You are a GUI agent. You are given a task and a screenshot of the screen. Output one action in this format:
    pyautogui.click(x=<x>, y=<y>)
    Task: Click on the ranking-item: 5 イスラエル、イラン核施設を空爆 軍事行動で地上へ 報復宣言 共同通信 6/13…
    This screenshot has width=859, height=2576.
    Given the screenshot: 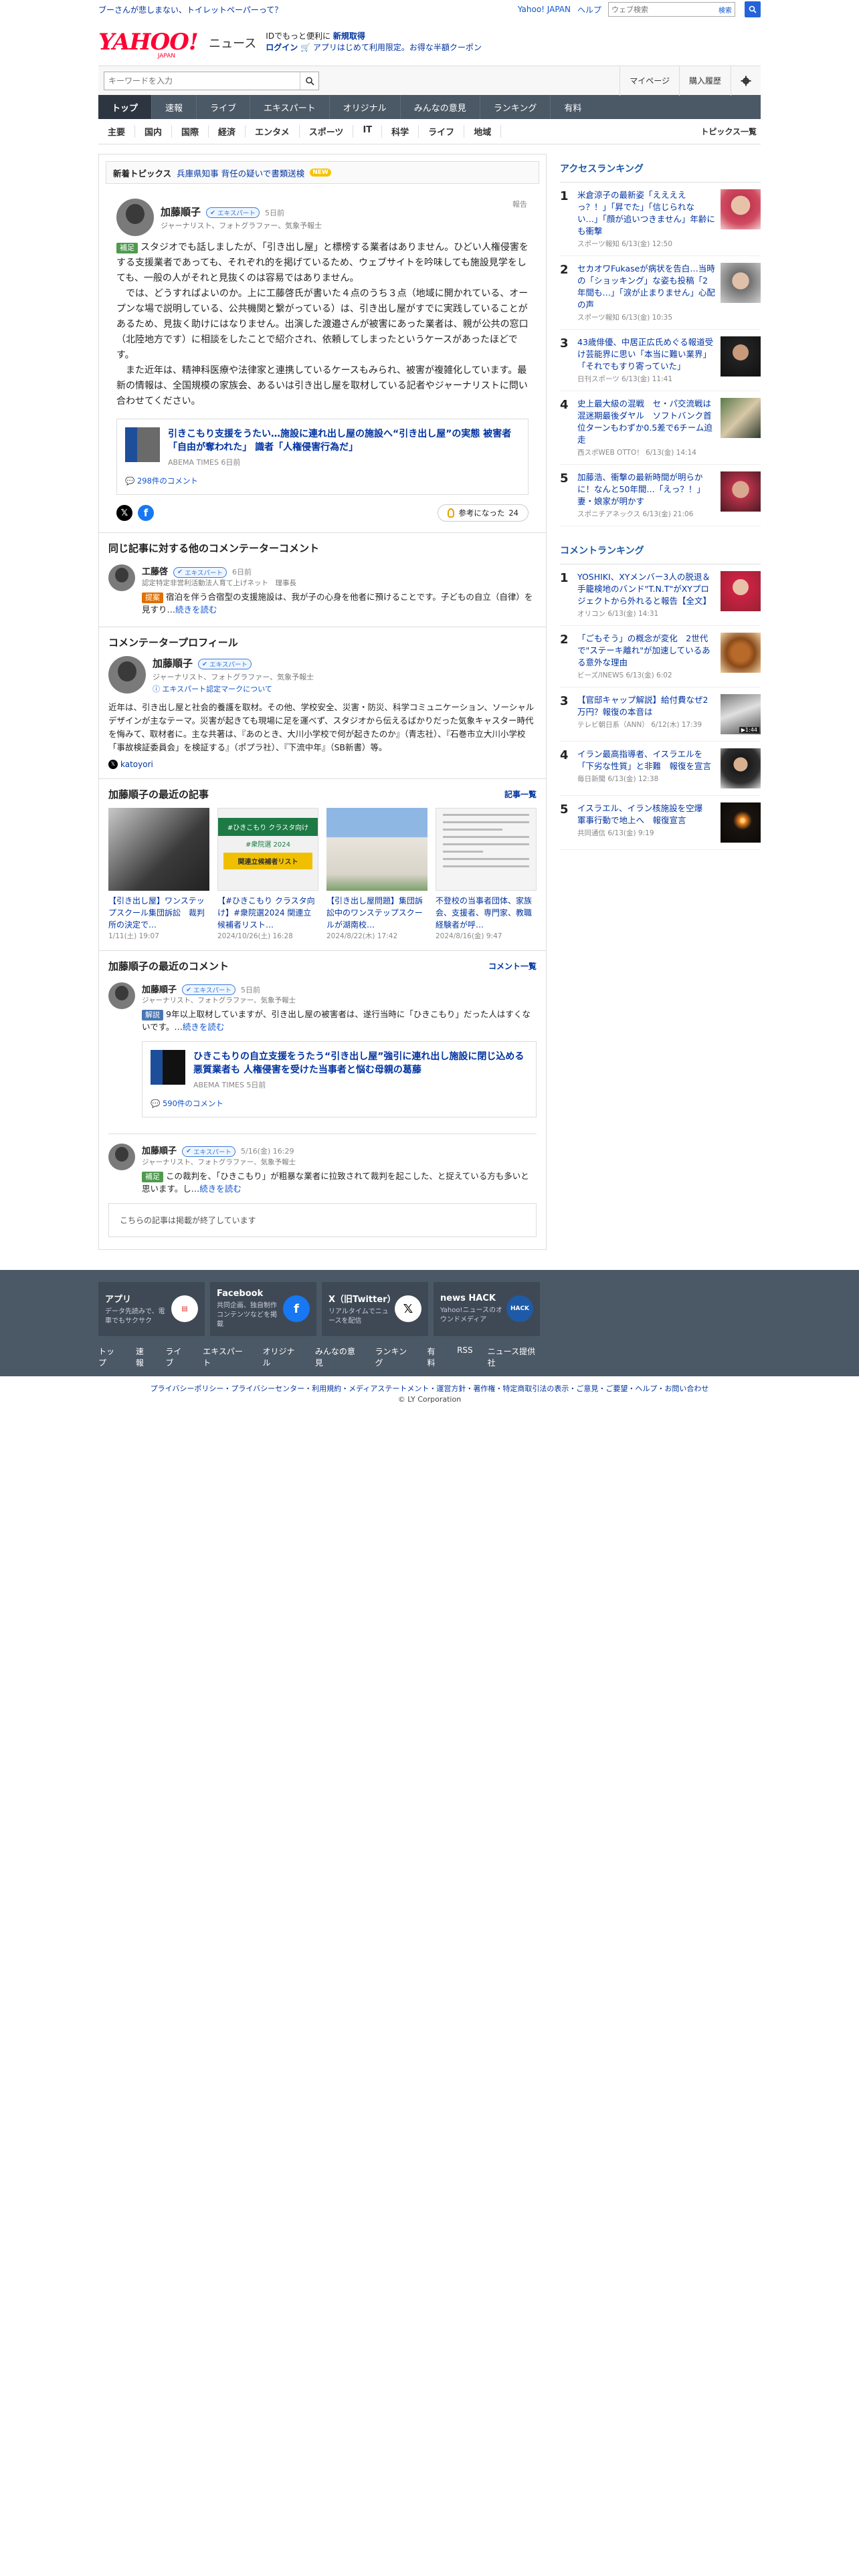 What is the action you would take?
    pyautogui.click(x=660, y=823)
    